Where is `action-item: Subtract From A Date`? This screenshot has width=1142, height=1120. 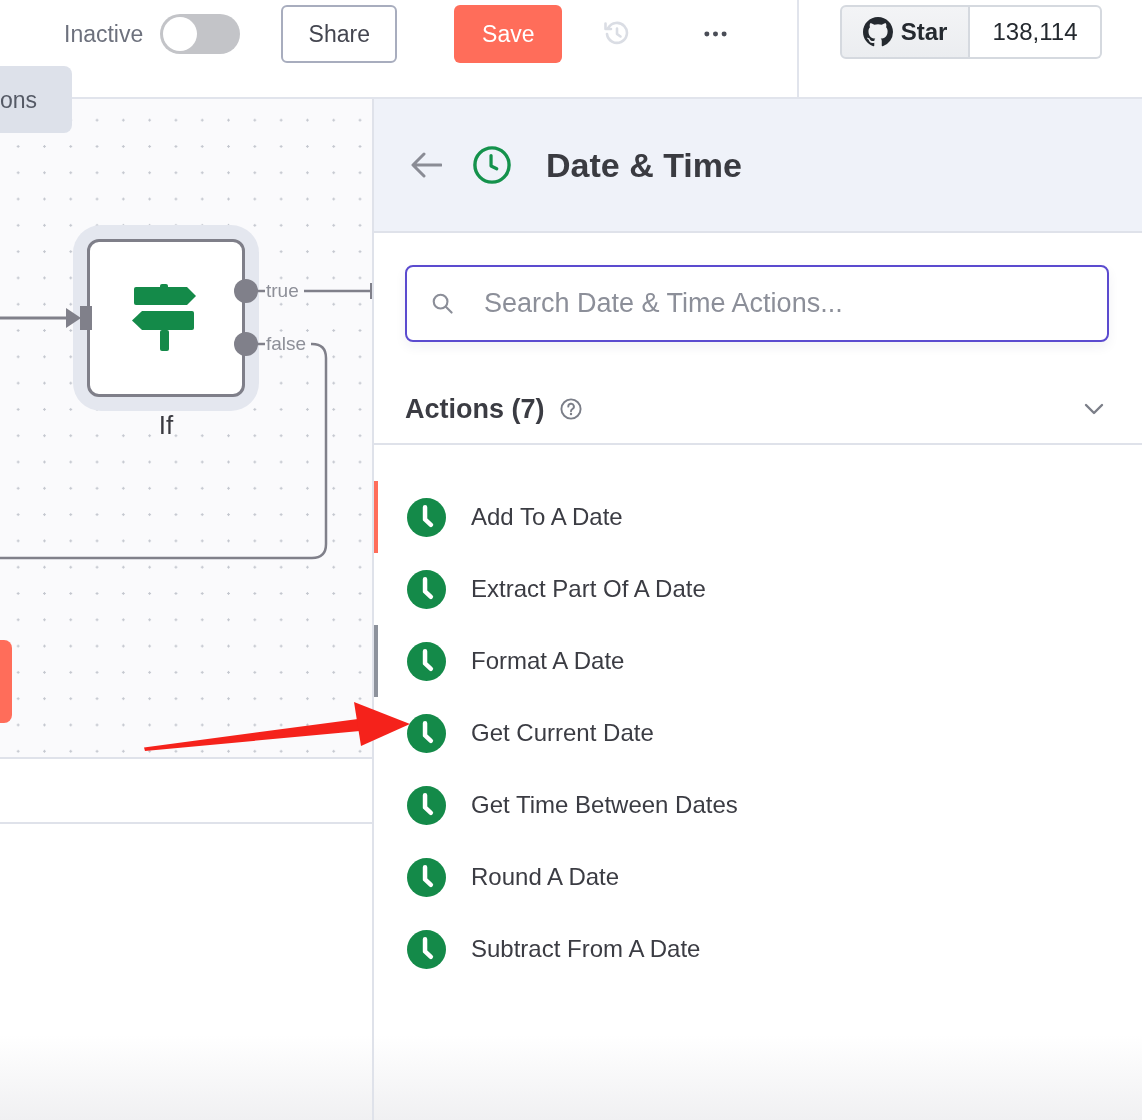 action-item: Subtract From A Date is located at coordinates (758, 949).